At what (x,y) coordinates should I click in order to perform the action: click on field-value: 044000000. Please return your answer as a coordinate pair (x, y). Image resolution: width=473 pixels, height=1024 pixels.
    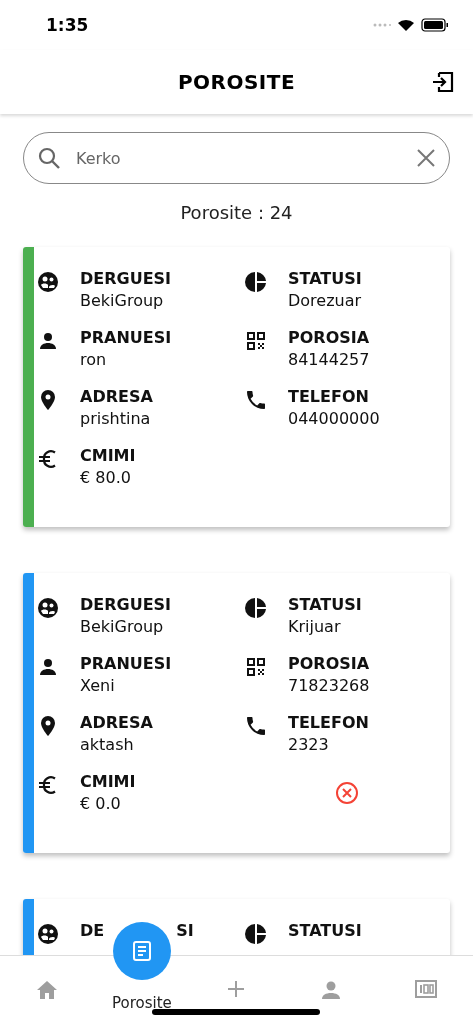
    Looking at the image, I should click on (334, 418).